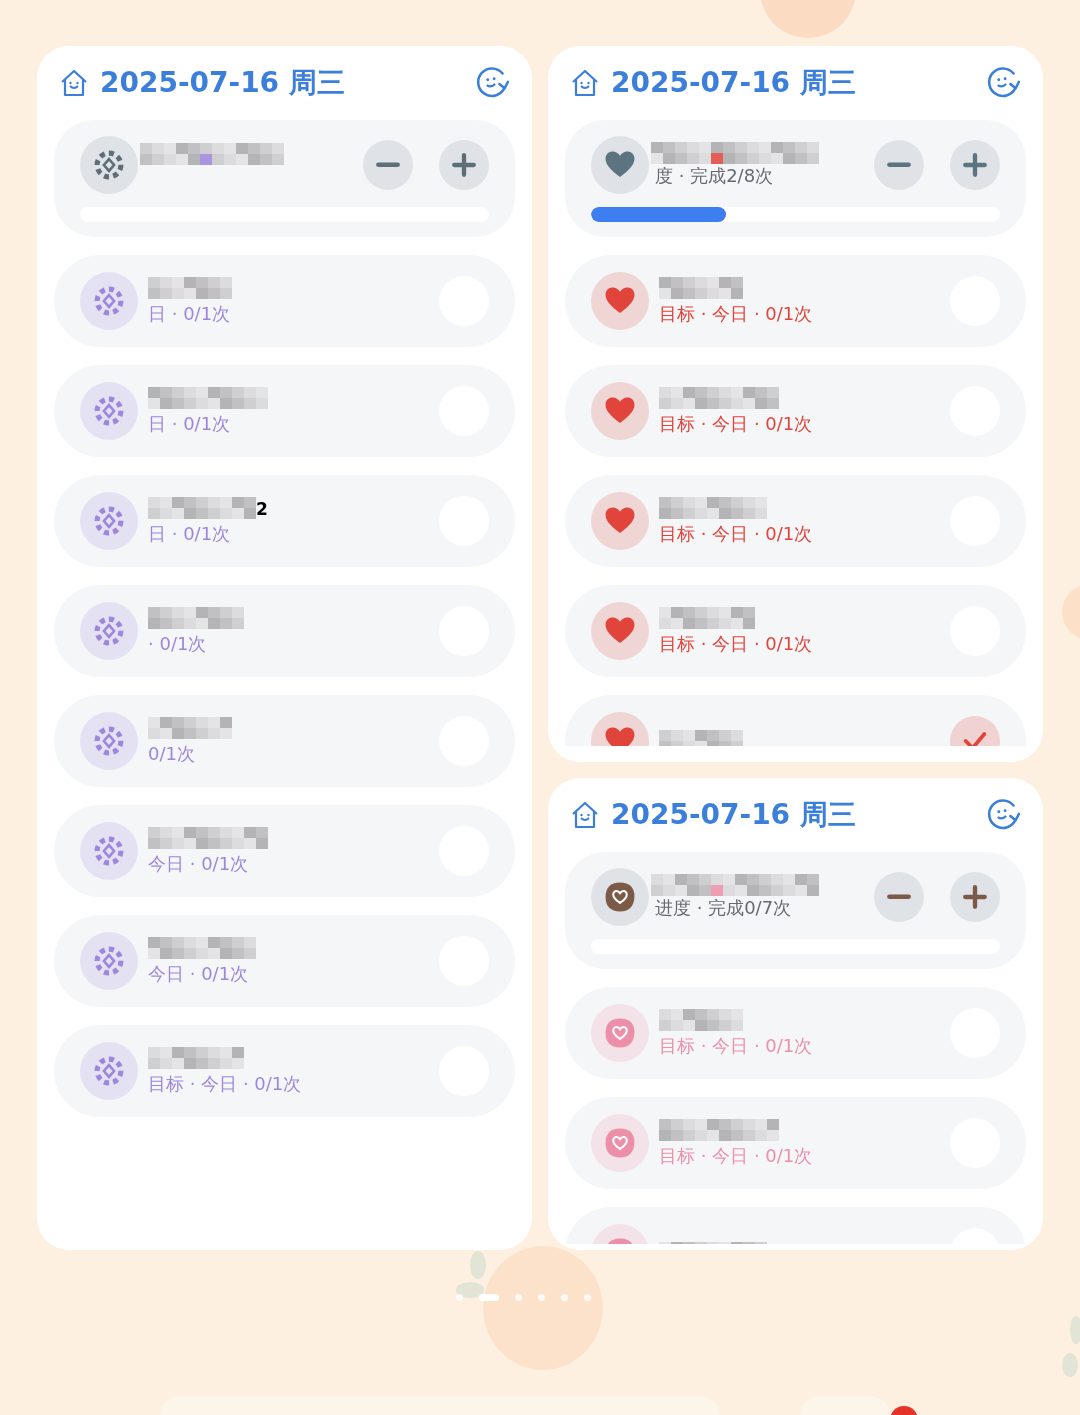  Describe the element at coordinates (723, 908) in the screenshot. I see `progress-caption: 进度 · 完成0/7次` at that location.